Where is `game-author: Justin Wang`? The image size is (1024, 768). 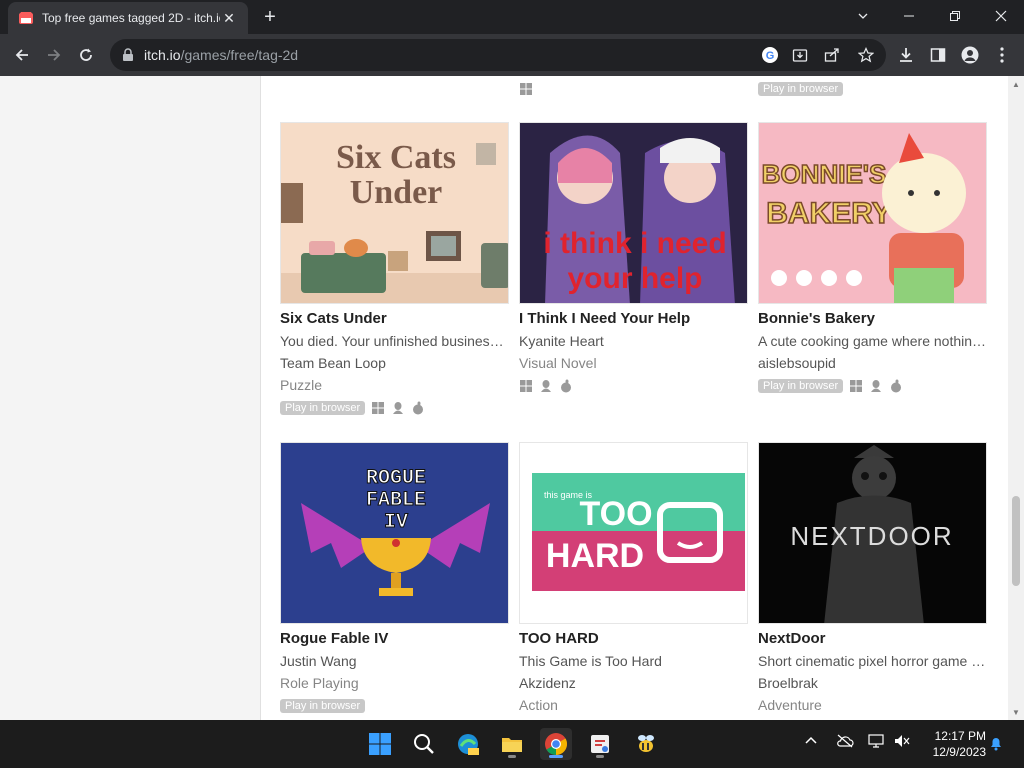 game-author: Justin Wang is located at coordinates (394, 662).